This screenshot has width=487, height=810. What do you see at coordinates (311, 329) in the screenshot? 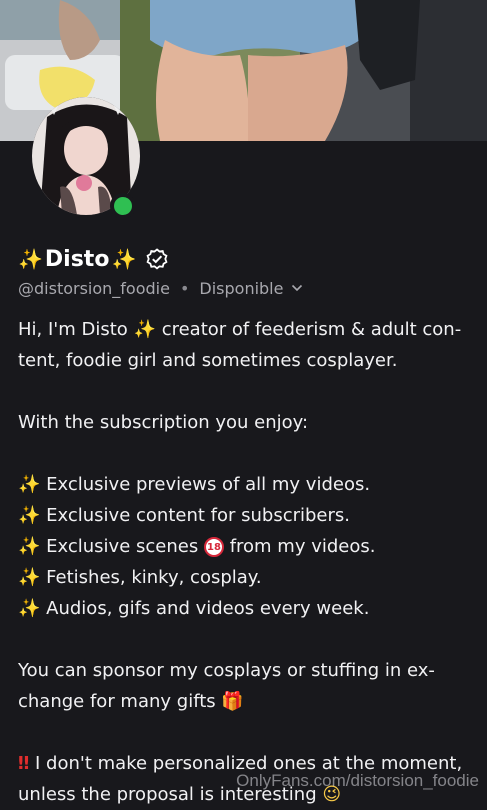
I see `bio-text: creator of feederism & adult con-` at bounding box center [311, 329].